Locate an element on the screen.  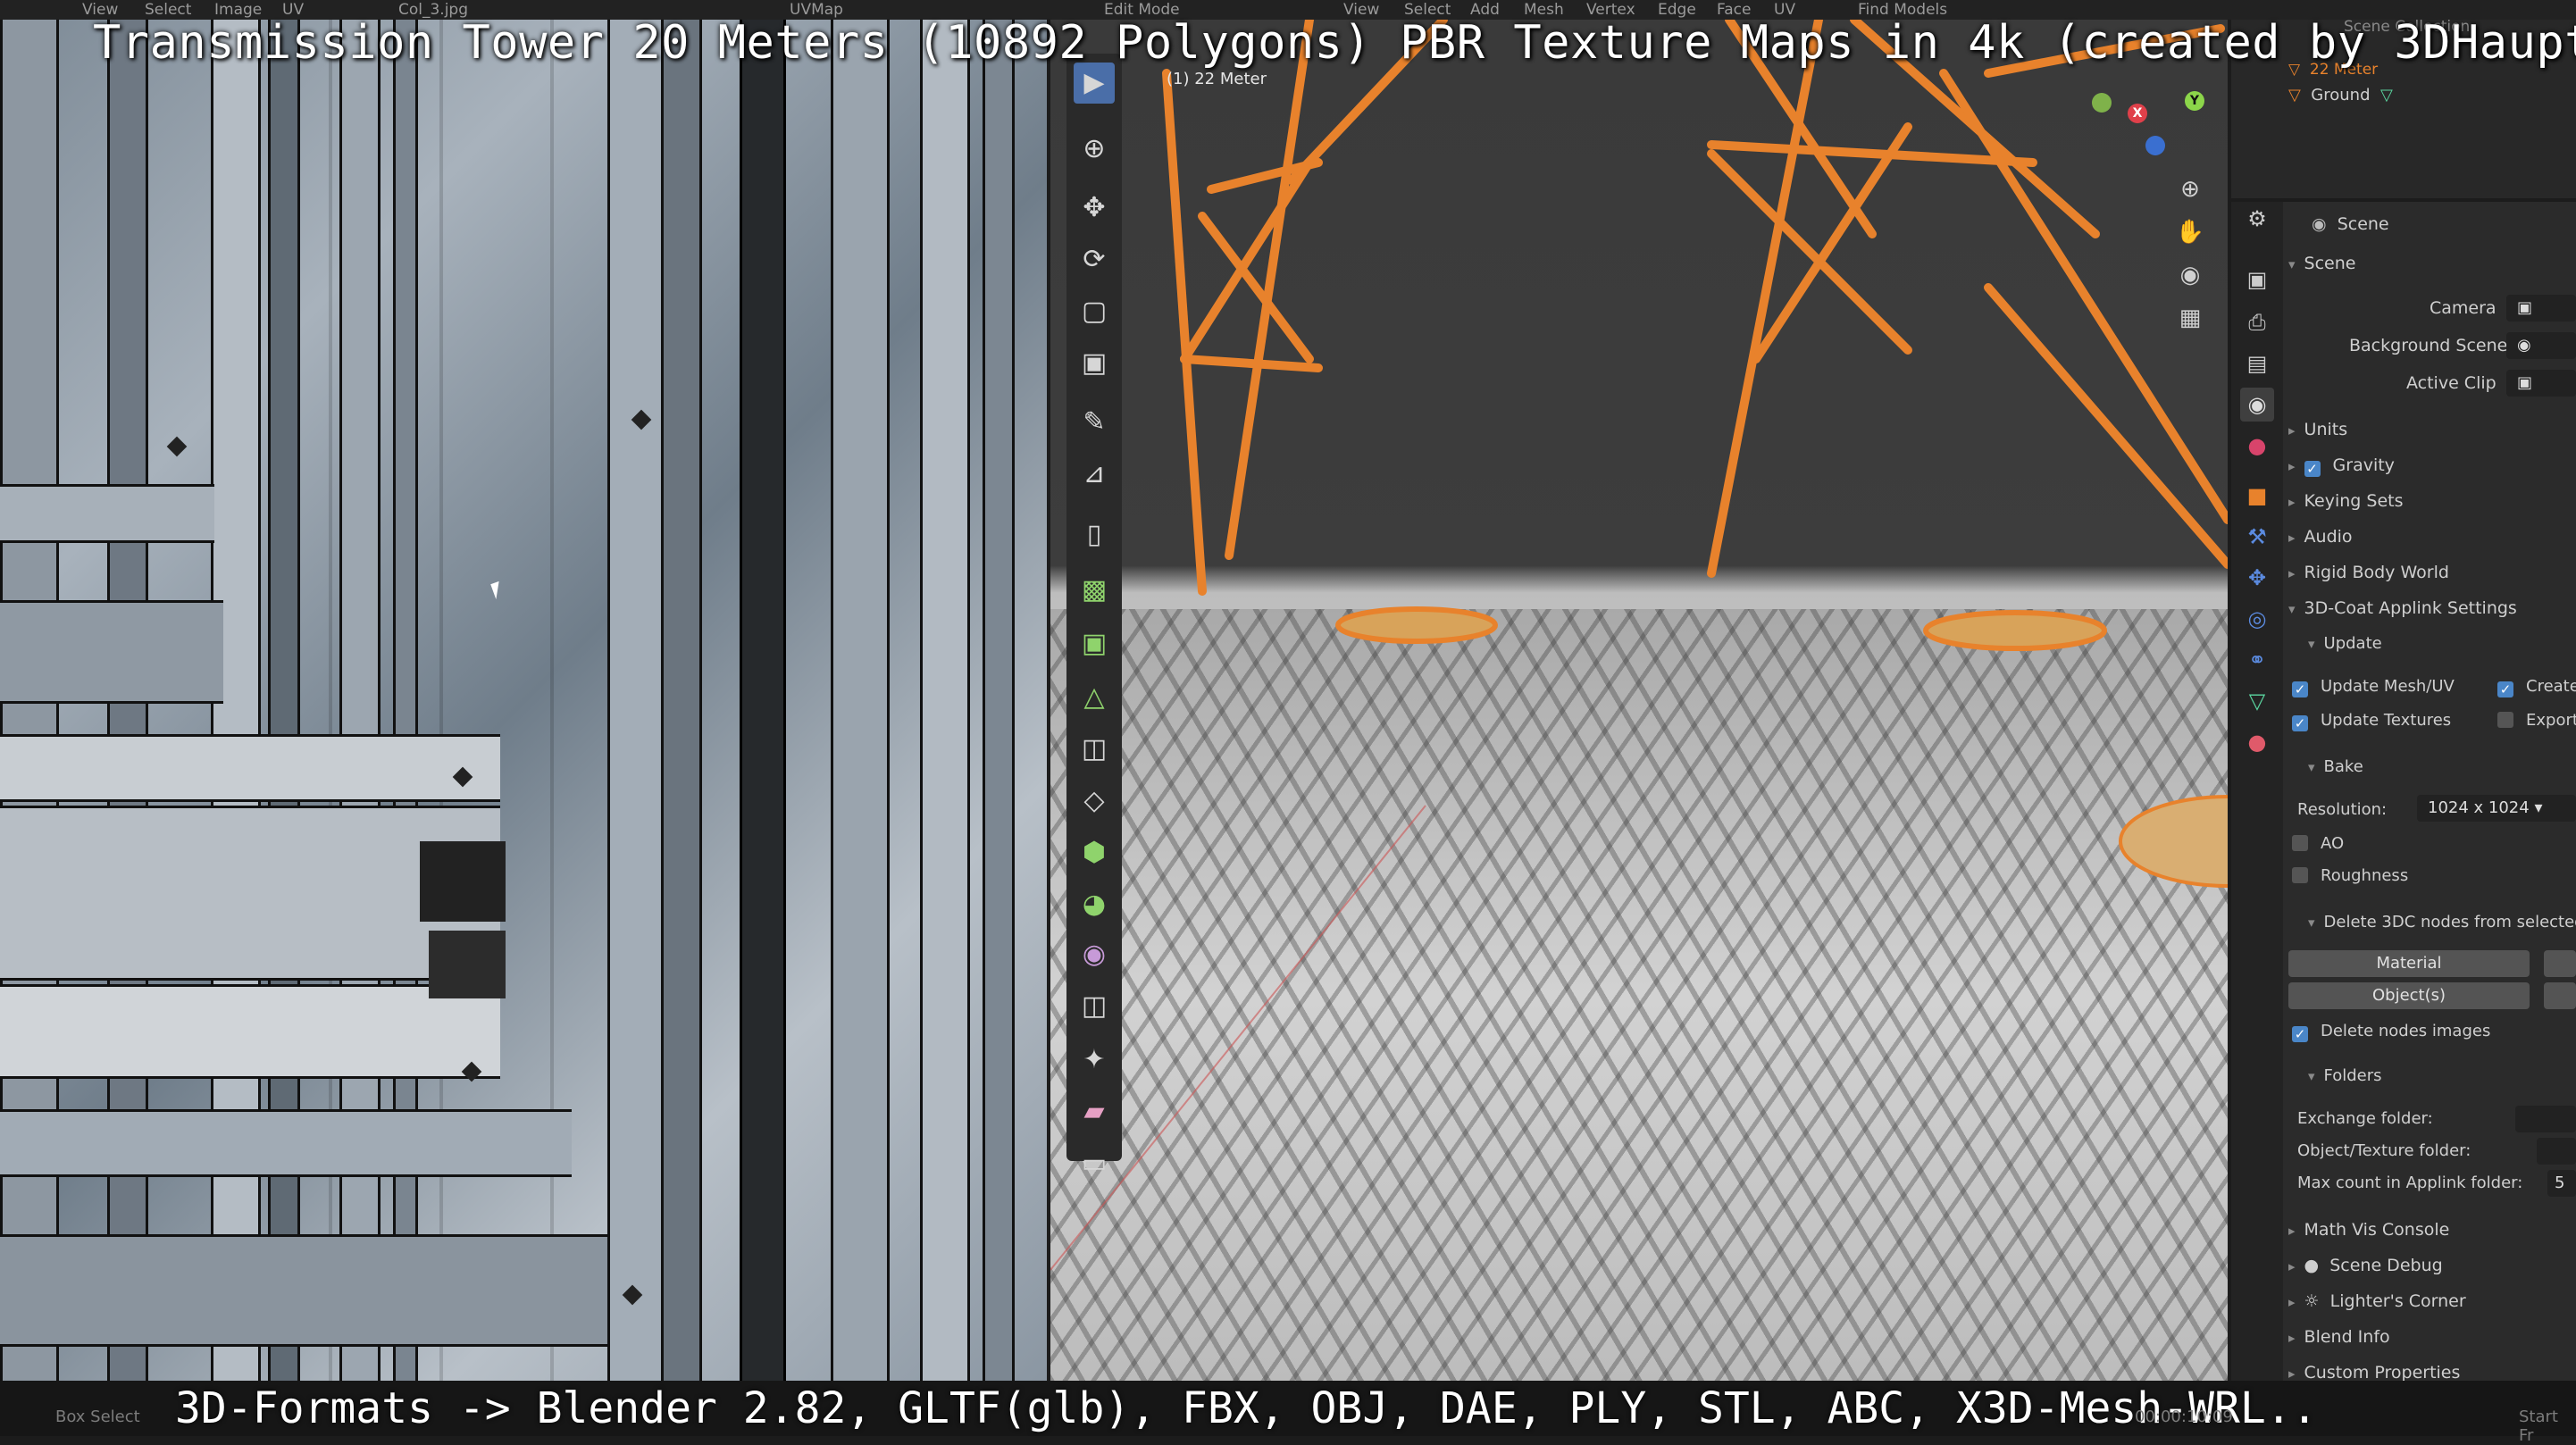
outliner-item-ground: ▽ Ground ▽ is located at coordinates (2341, 95).